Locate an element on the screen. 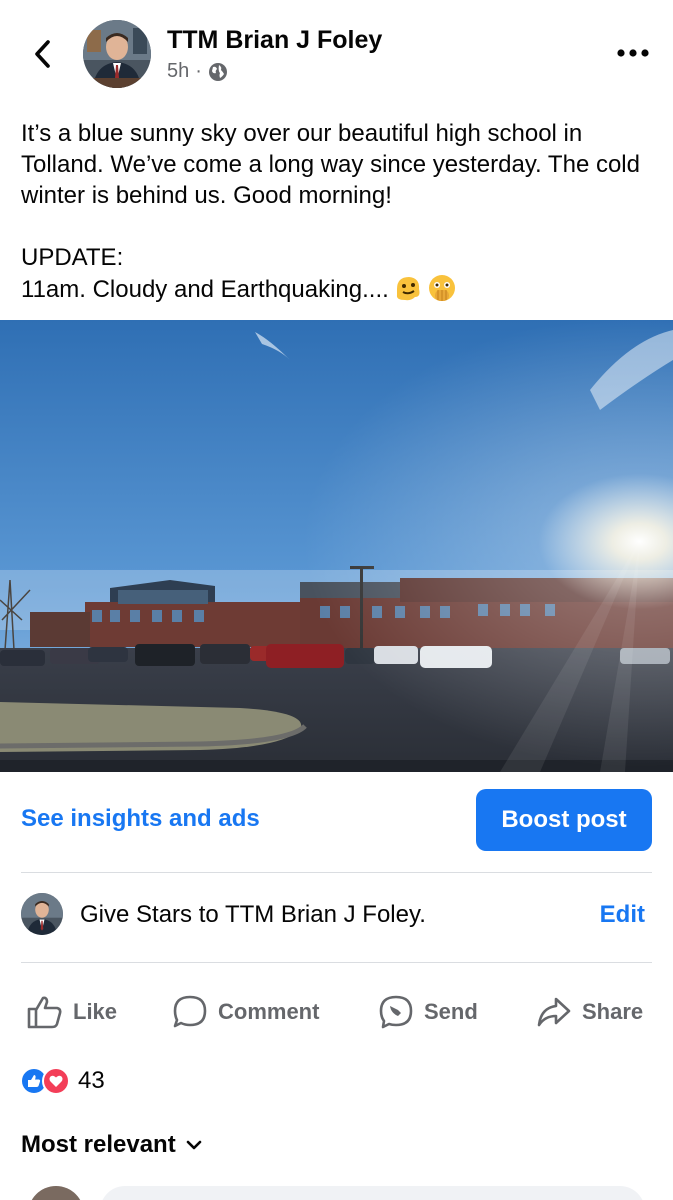  back-button is located at coordinates (42, 54).